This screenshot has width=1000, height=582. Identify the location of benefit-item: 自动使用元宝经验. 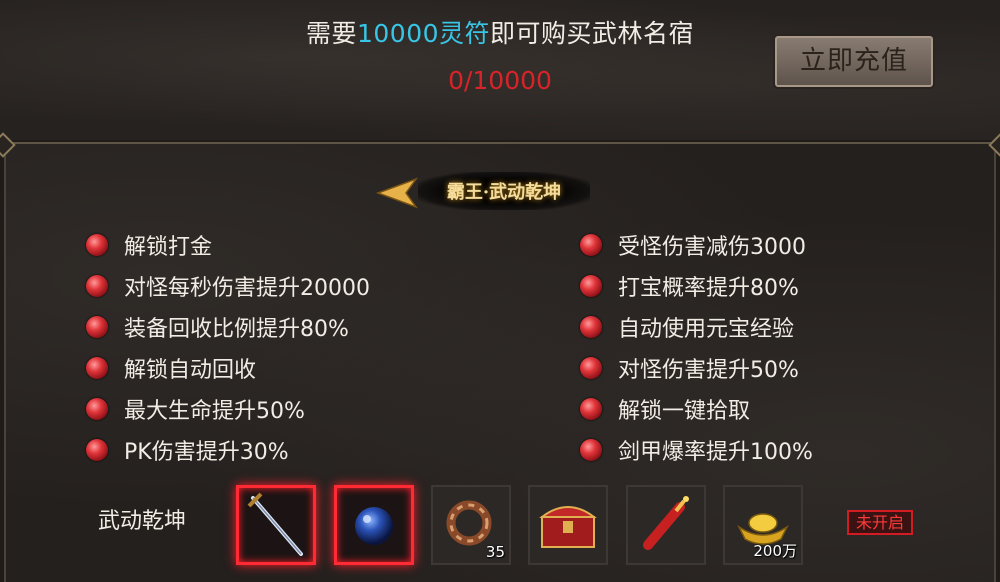
(696, 326).